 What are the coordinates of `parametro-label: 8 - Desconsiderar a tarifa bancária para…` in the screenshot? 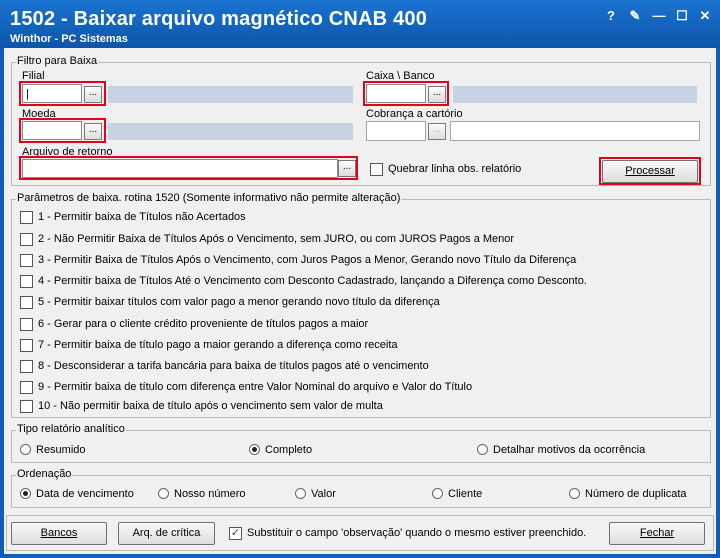 It's located at (233, 366).